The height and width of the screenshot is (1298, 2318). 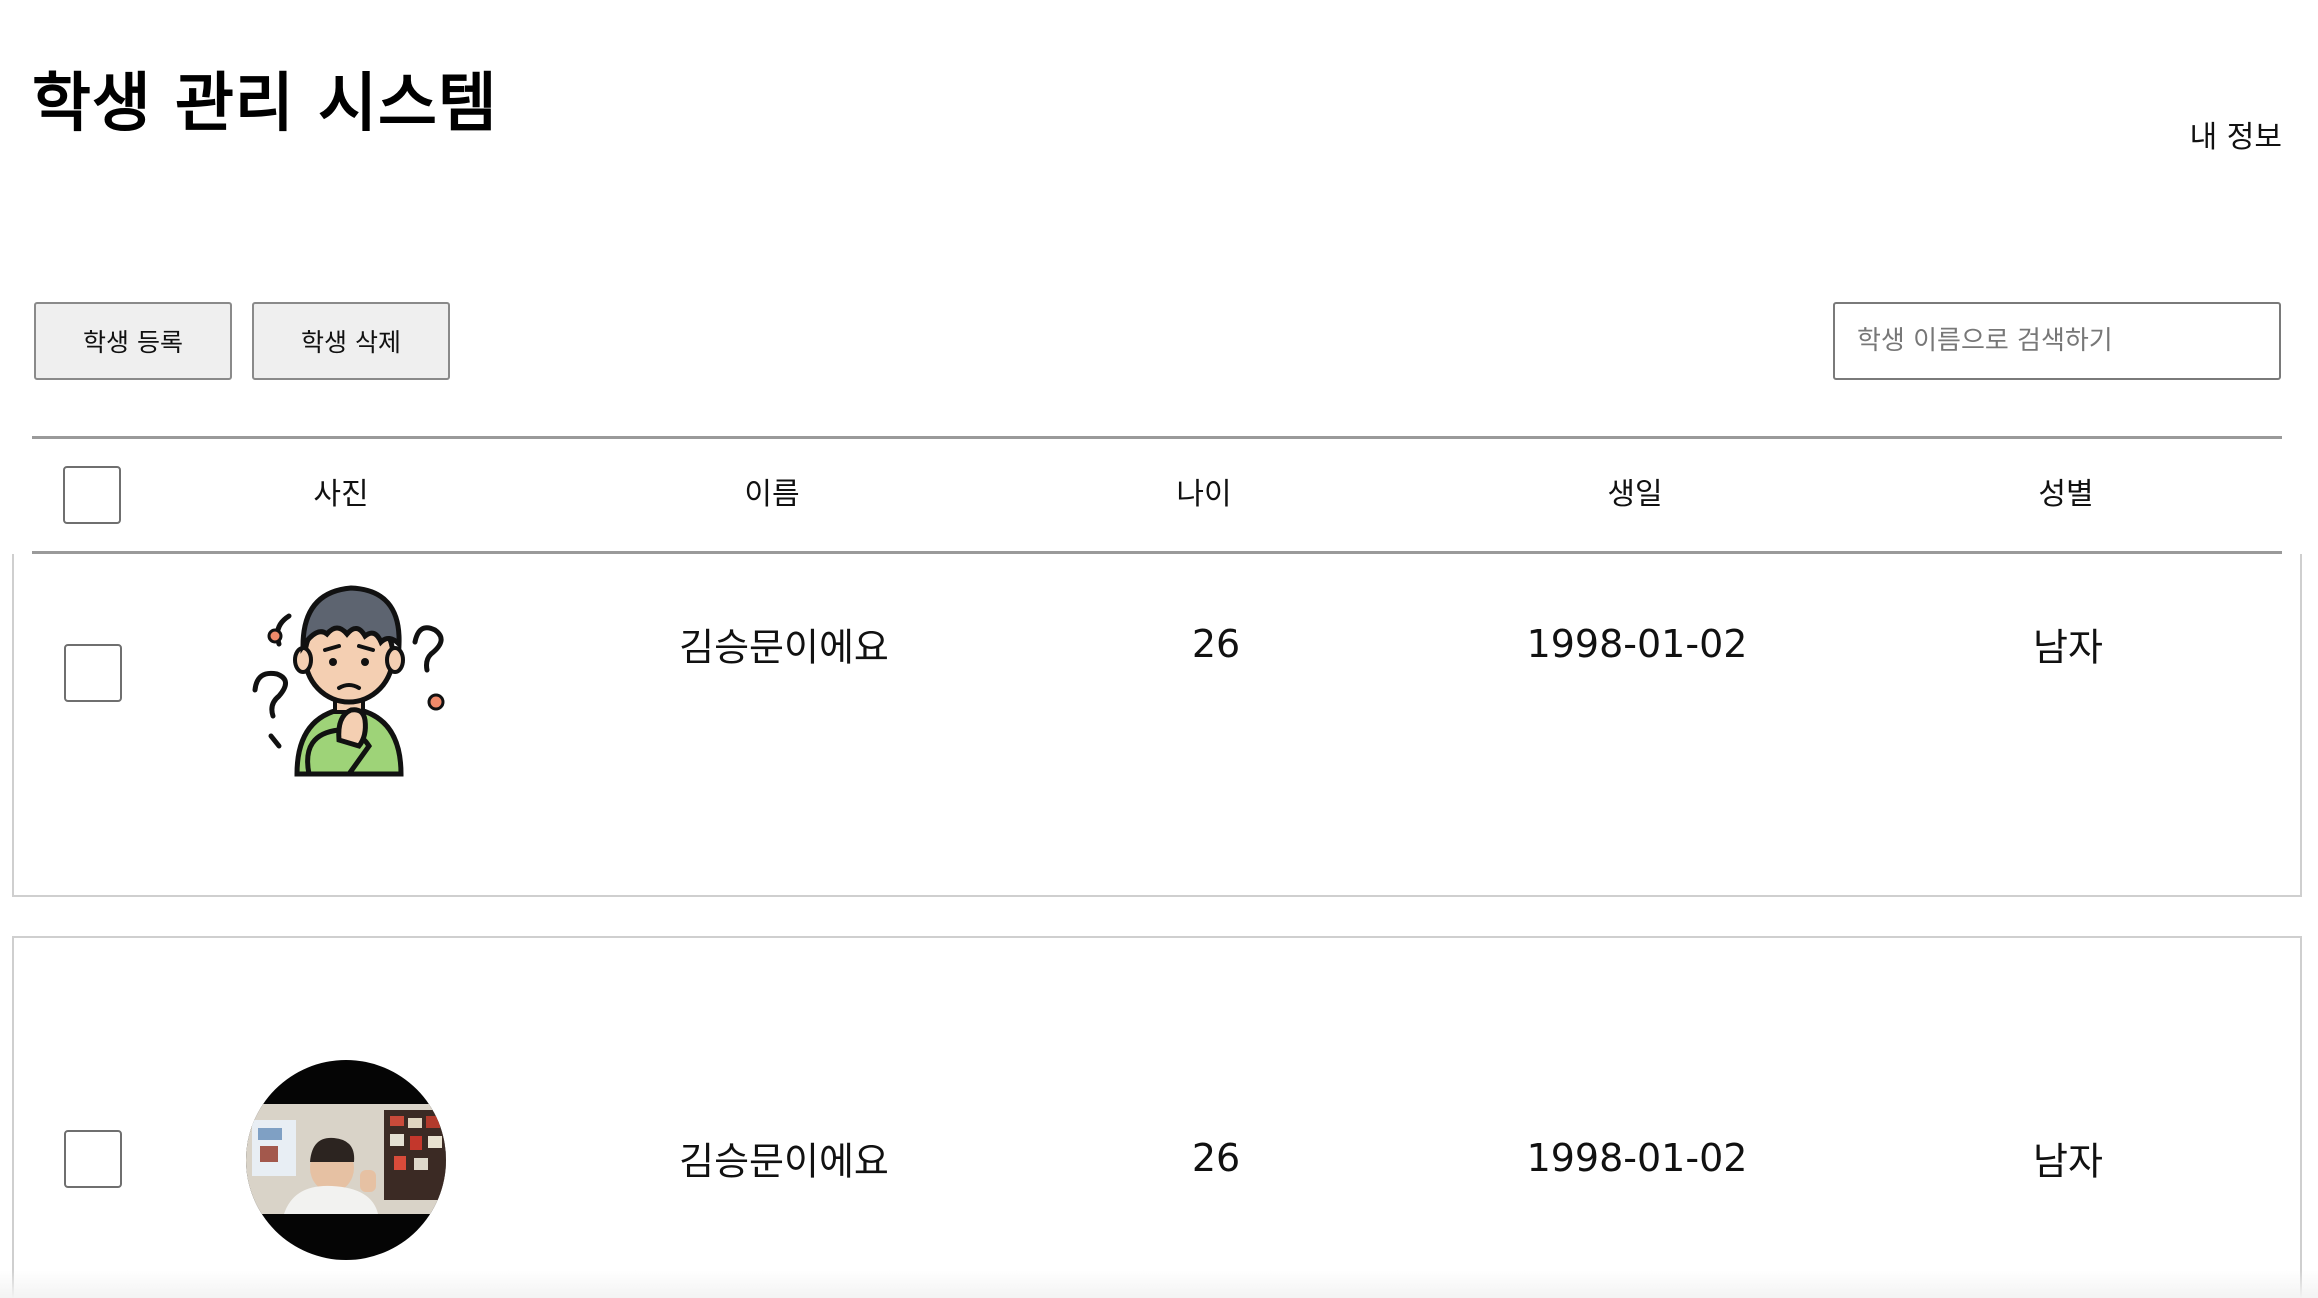 What do you see at coordinates (346, 1160) in the screenshot?
I see `student-photo-thumbnail` at bounding box center [346, 1160].